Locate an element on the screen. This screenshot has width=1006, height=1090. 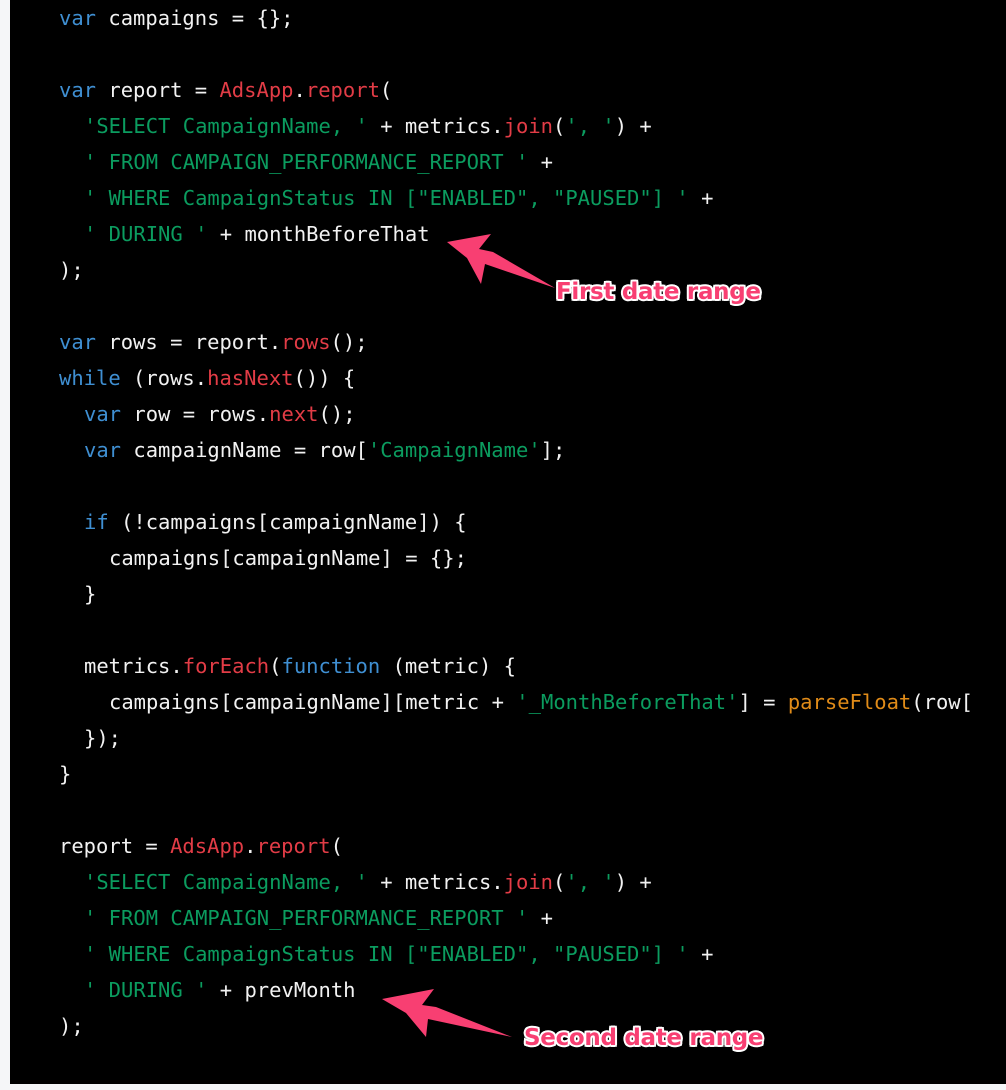
code-token: (rows. is located at coordinates (164, 378).